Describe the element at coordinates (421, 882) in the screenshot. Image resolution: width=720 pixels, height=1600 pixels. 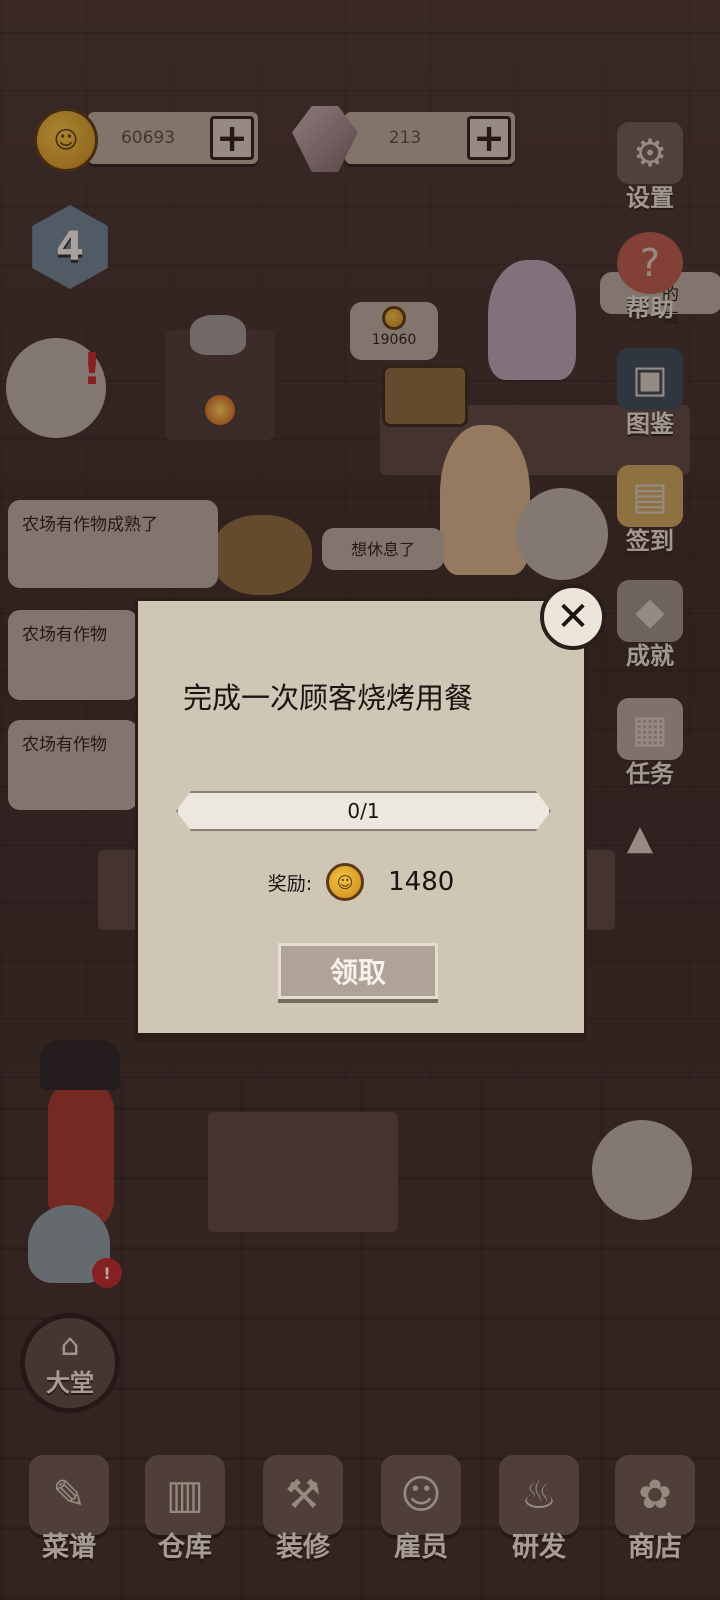
I see `reward-value: 1480` at that location.